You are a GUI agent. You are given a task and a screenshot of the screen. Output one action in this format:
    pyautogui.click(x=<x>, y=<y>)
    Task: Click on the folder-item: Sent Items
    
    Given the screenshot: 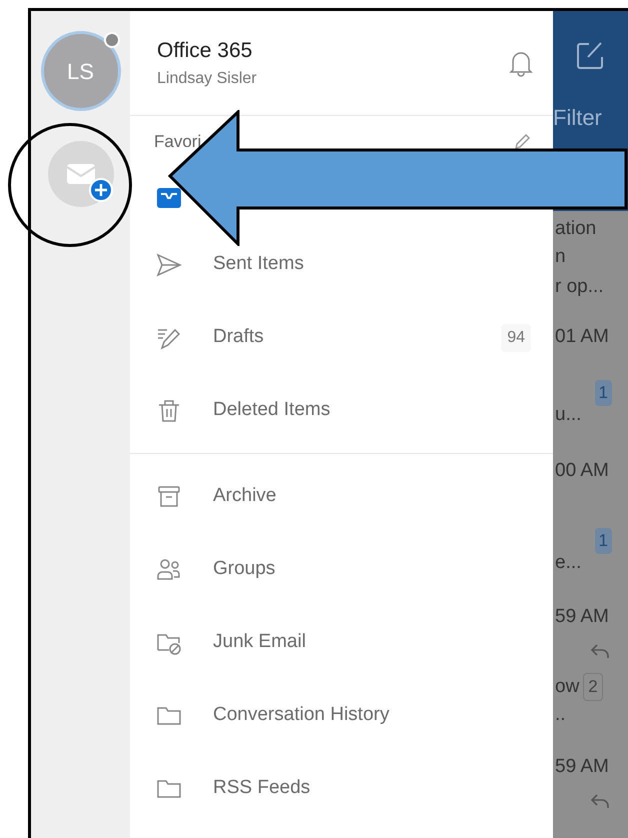 What is the action you would take?
    pyautogui.click(x=372, y=264)
    